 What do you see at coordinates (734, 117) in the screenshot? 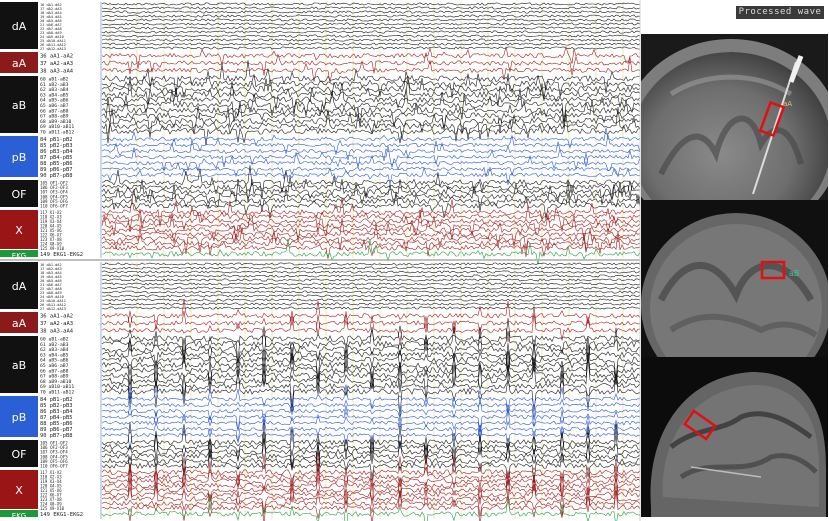
I see `mri-coronal-view-1: aA` at bounding box center [734, 117].